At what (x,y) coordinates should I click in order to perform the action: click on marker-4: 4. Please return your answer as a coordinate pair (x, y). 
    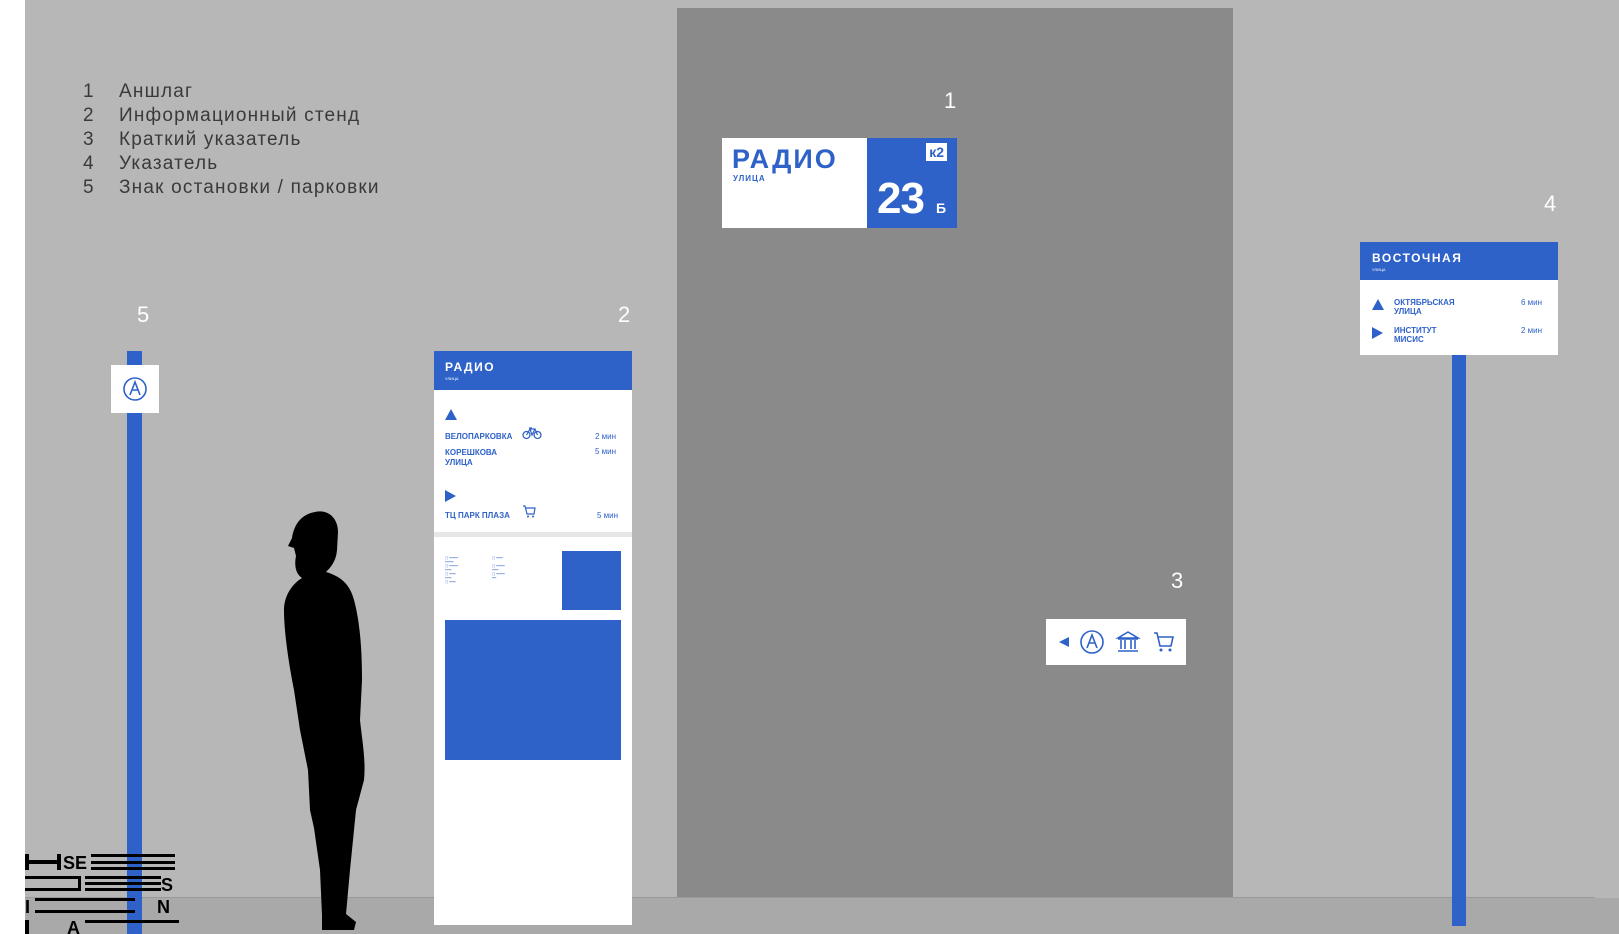
    Looking at the image, I should click on (1550, 203).